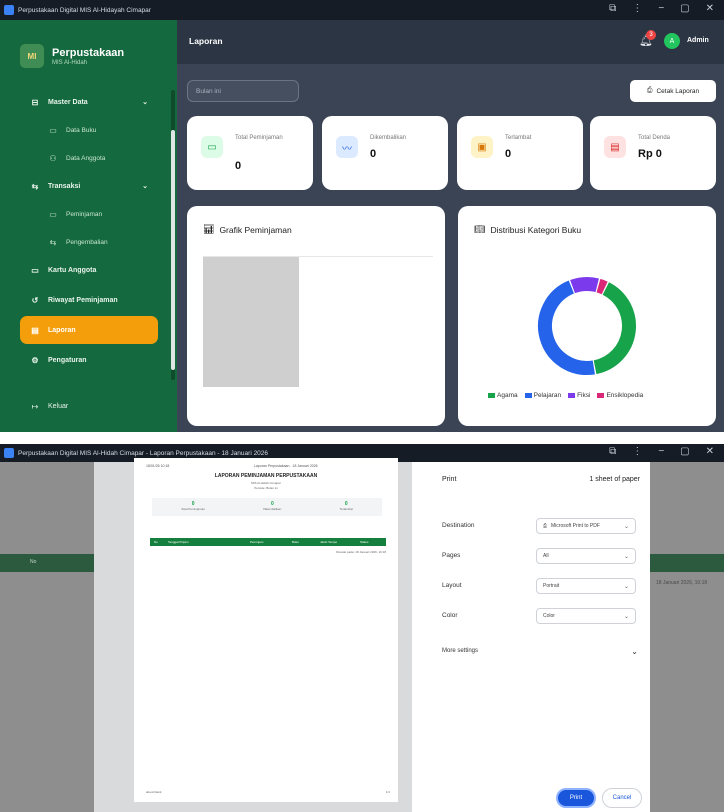 The width and height of the screenshot is (724, 812). I want to click on stat-label: Total Denda, so click(654, 138).